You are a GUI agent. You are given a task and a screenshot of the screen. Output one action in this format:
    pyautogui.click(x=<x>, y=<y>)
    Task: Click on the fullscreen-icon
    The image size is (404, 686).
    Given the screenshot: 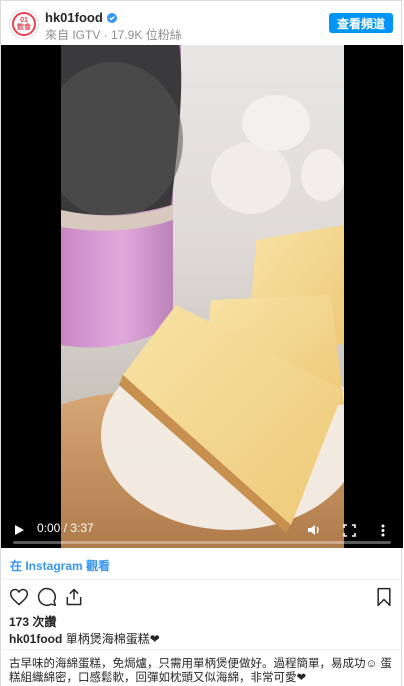 What is the action you would take?
    pyautogui.click(x=349, y=530)
    